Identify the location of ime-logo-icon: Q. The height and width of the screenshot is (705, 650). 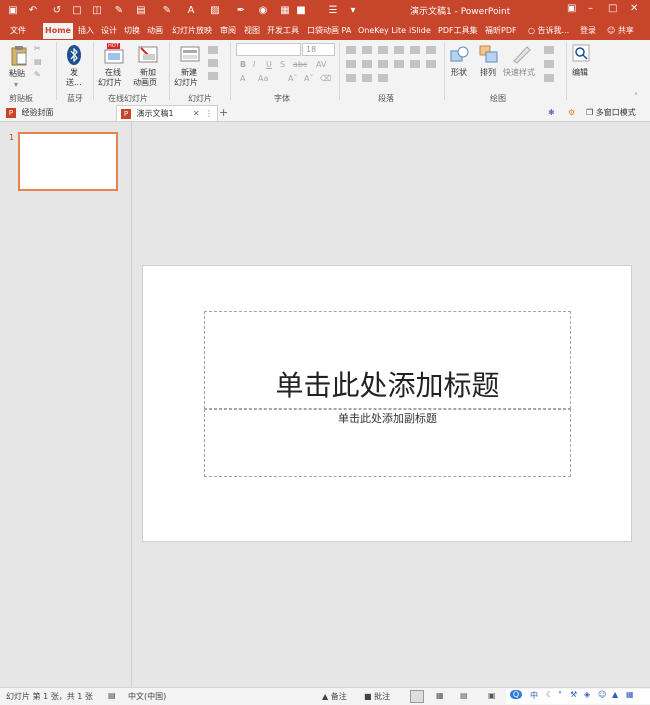
(516, 694).